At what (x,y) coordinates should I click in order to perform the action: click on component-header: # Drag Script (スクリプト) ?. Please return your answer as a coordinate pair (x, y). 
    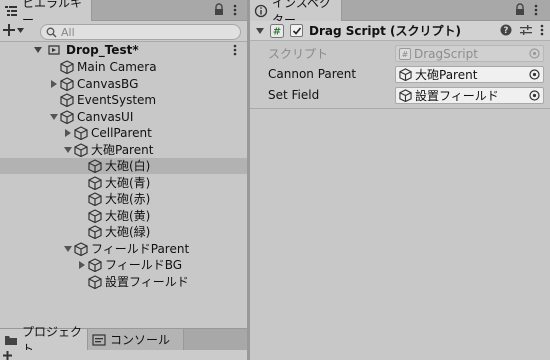
    Looking at the image, I should click on (400, 31).